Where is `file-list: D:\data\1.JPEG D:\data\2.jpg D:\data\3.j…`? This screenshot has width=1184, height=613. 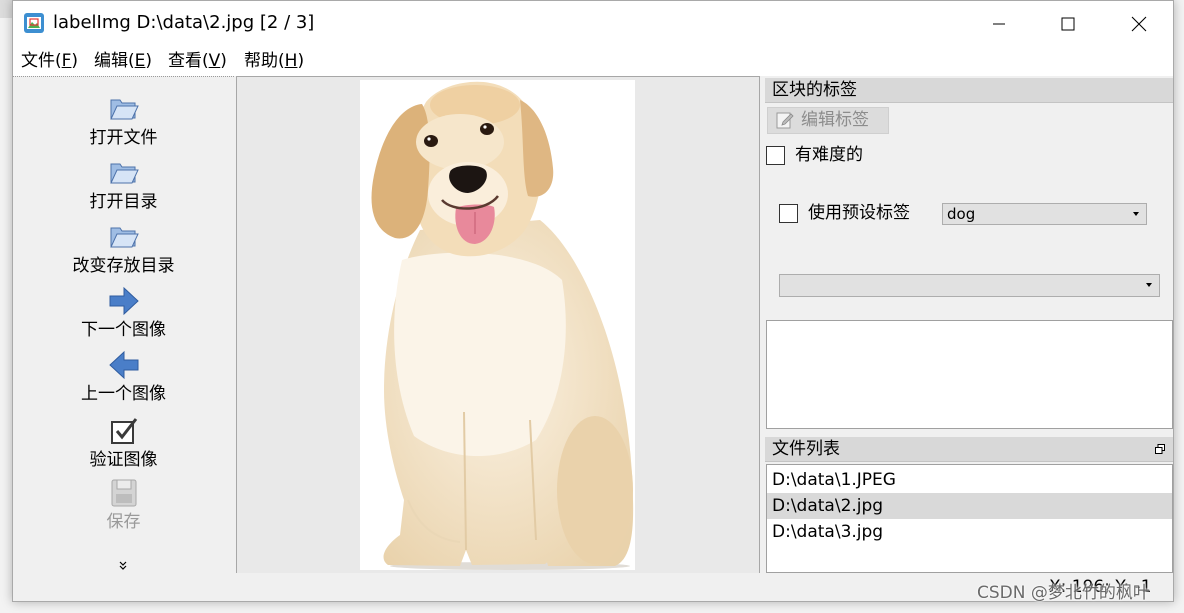
file-list: D:\data\1.JPEG D:\data\2.jpg D:\data\3.j… is located at coordinates (969, 518).